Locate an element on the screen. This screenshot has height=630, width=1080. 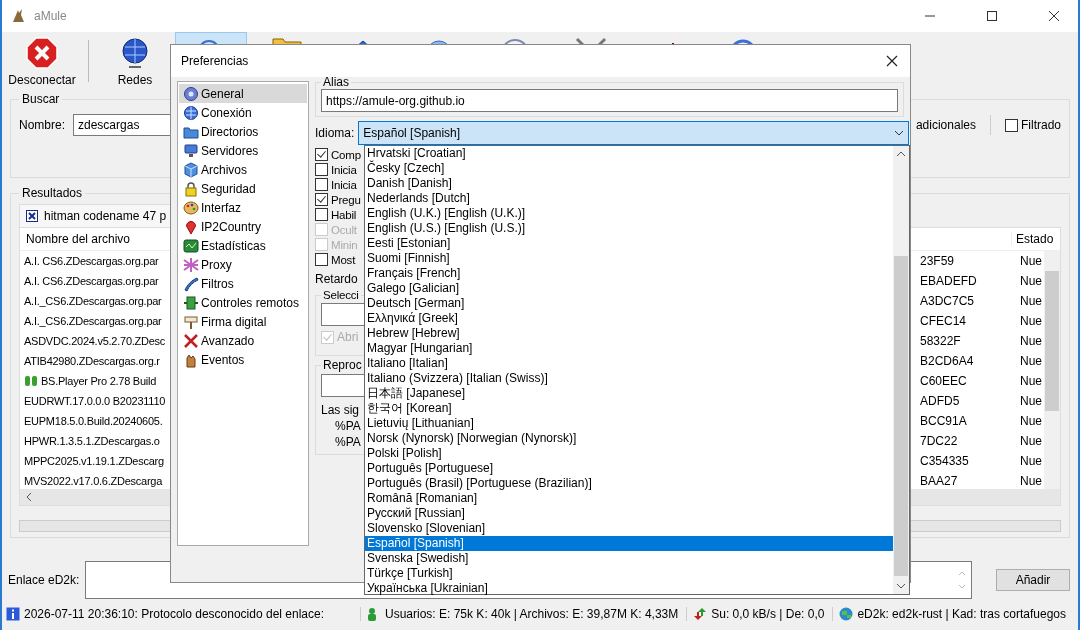
table-cell: MPPC2025.v1.19.1.ZDescarg is located at coordinates (94, 461).